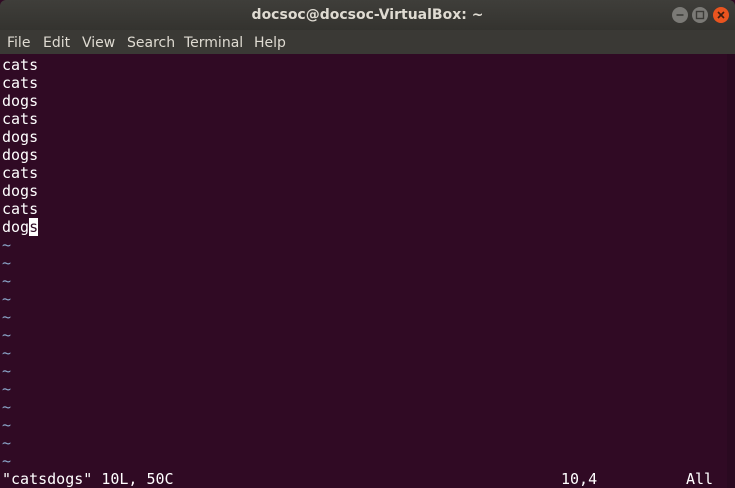 The image size is (735, 488). Describe the element at coordinates (700, 479) in the screenshot. I see `status-scroll-position: All` at that location.